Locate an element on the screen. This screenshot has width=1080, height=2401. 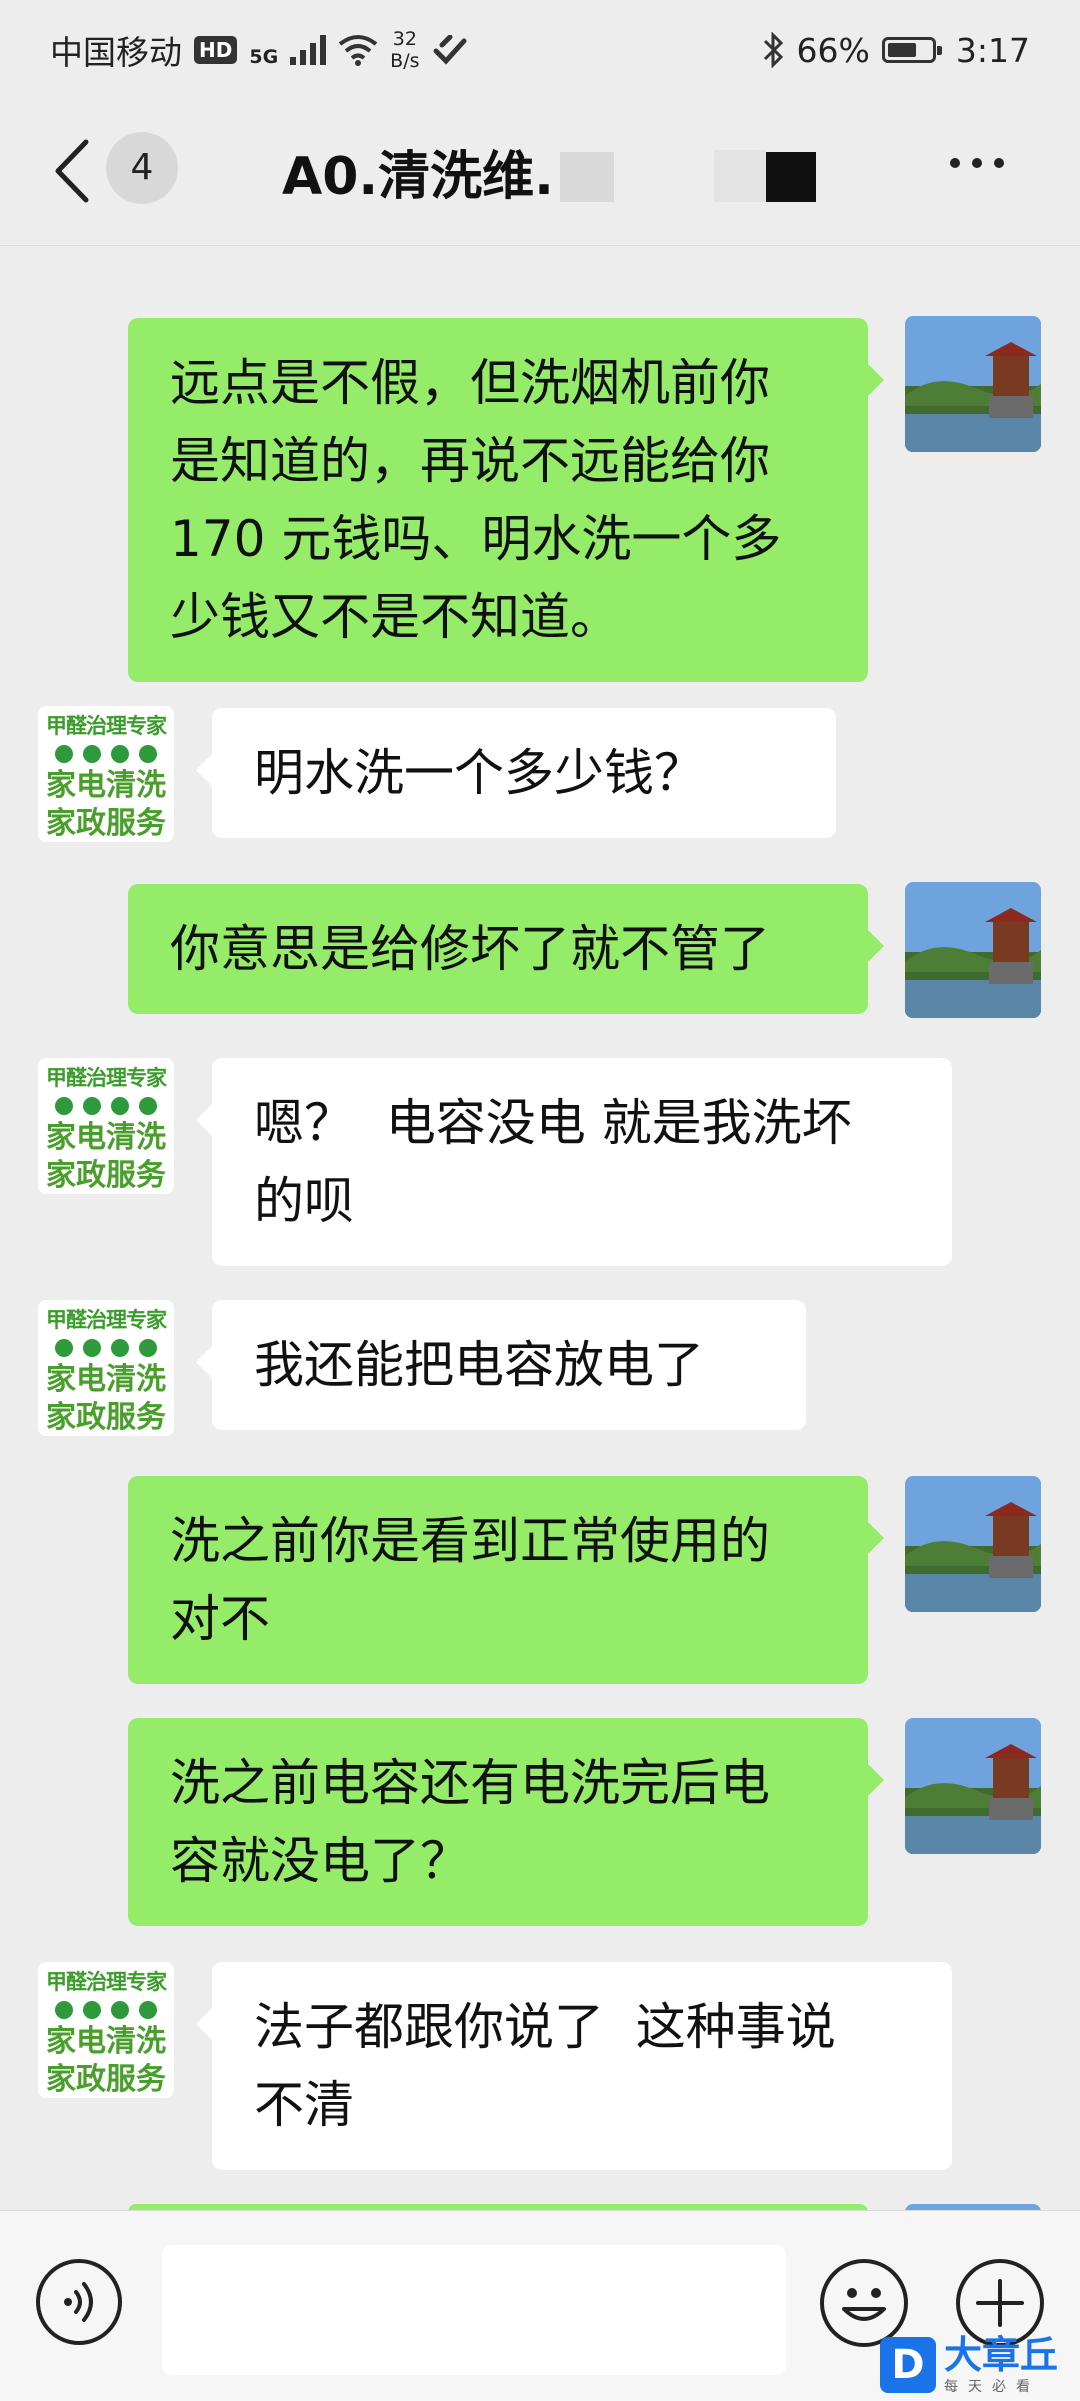
chat-title: A0.清洗维. is located at coordinates (418, 171).